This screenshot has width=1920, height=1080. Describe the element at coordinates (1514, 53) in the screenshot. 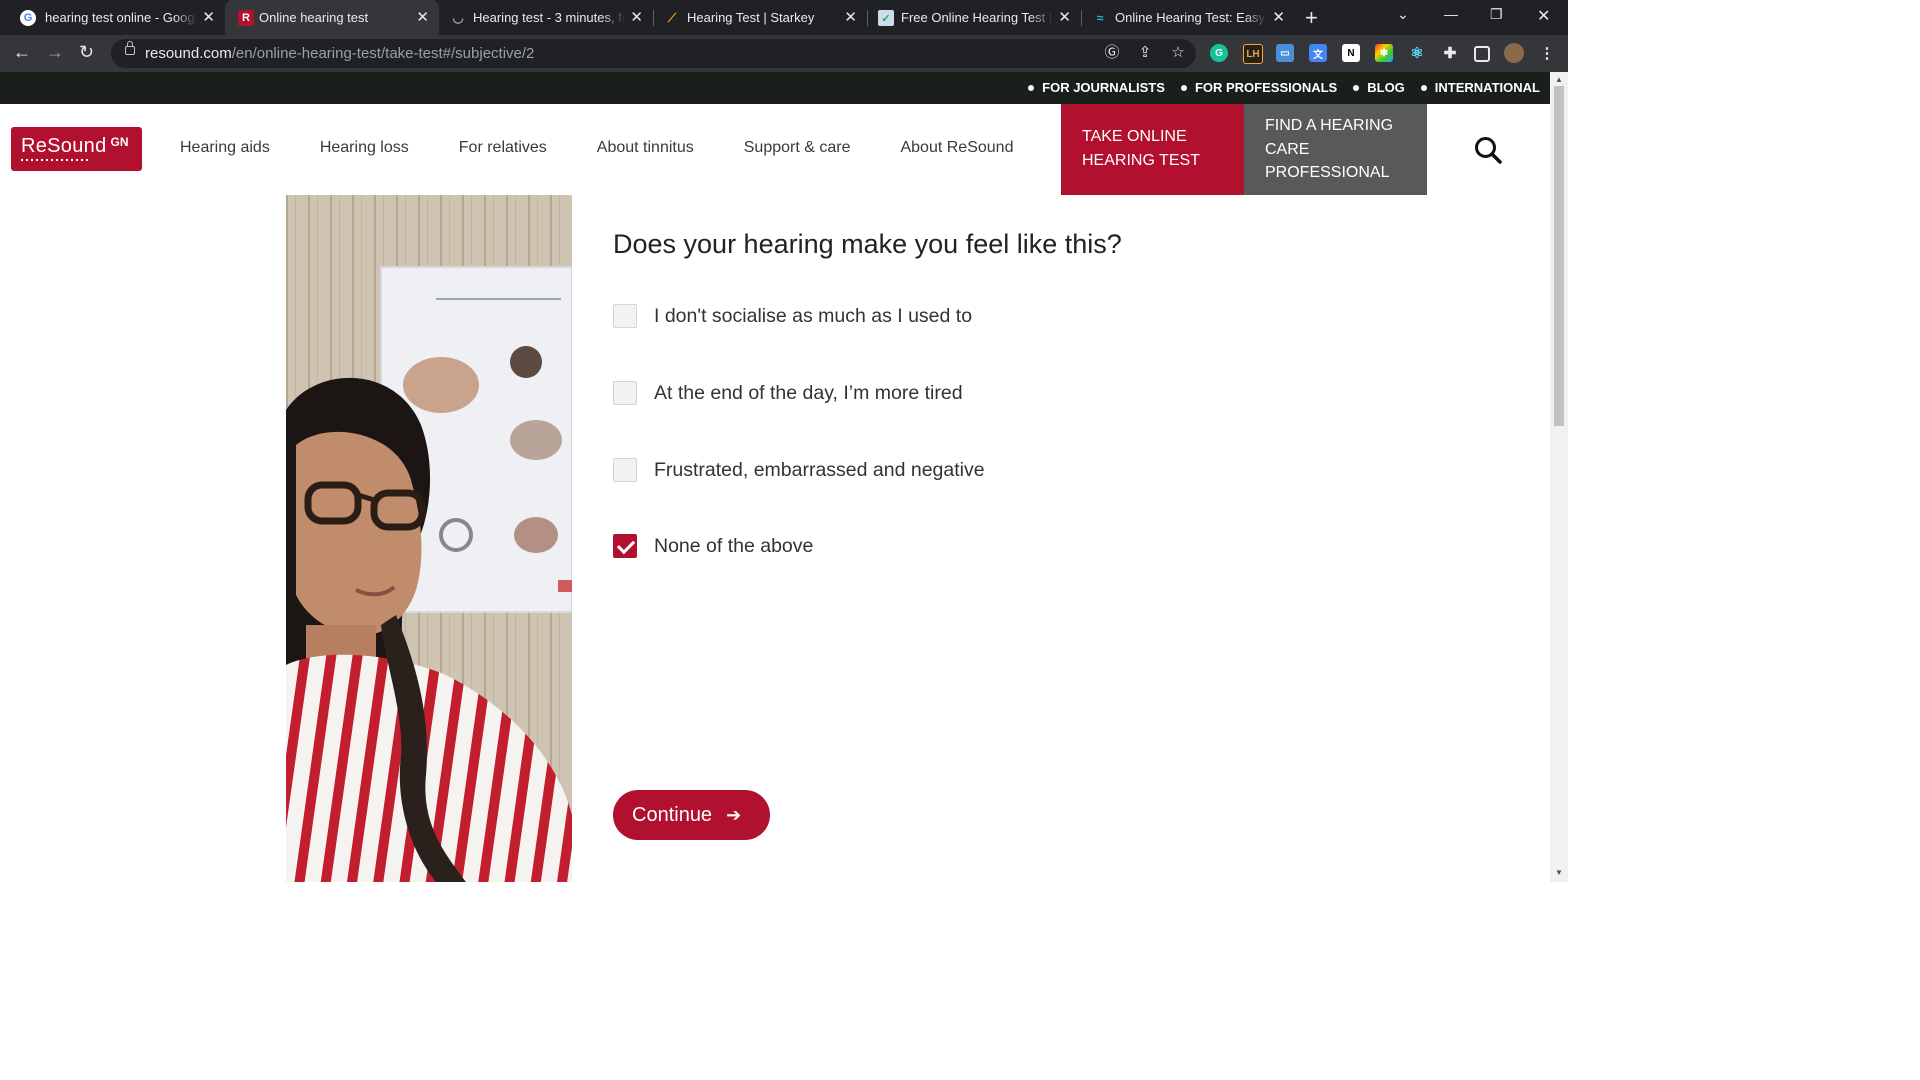

I see `profile-avatar` at that location.